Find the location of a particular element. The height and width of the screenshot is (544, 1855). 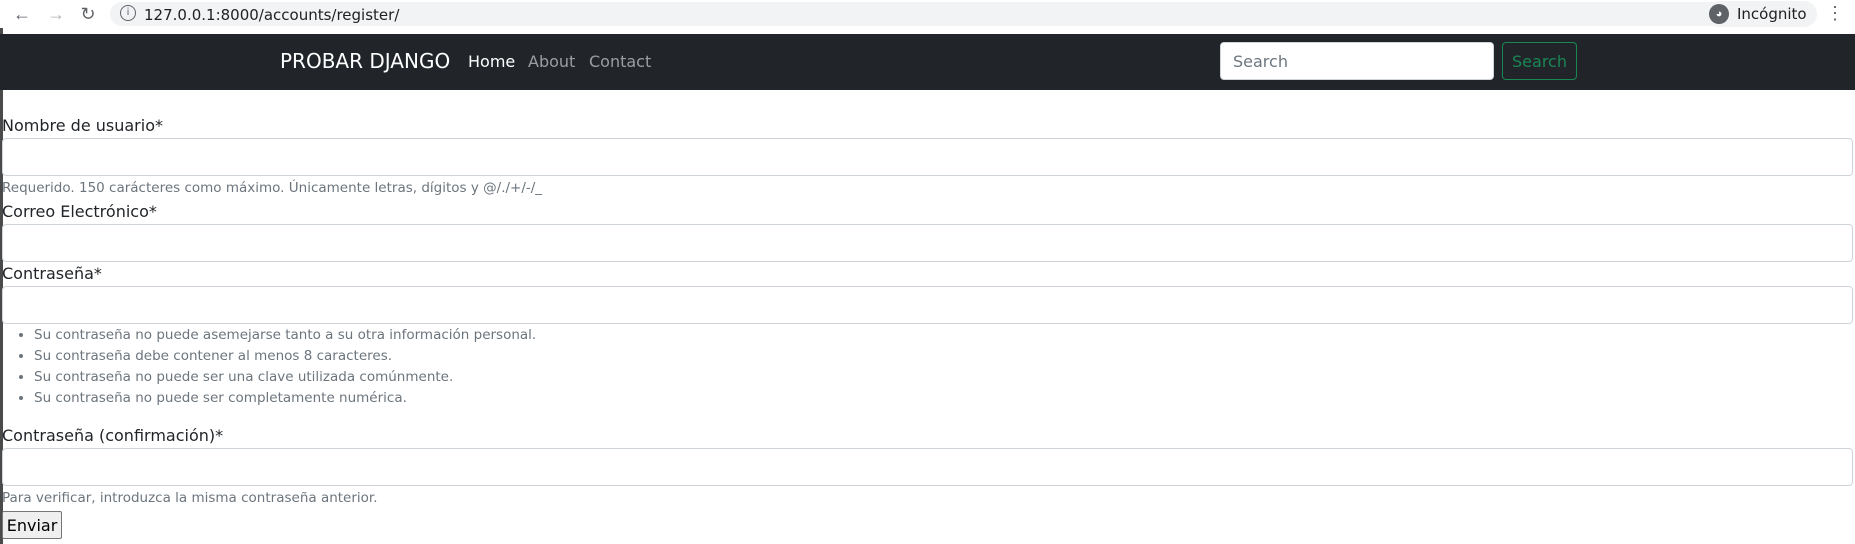

password-confirm-label: Contraseña (confirmación)* is located at coordinates (113, 435).